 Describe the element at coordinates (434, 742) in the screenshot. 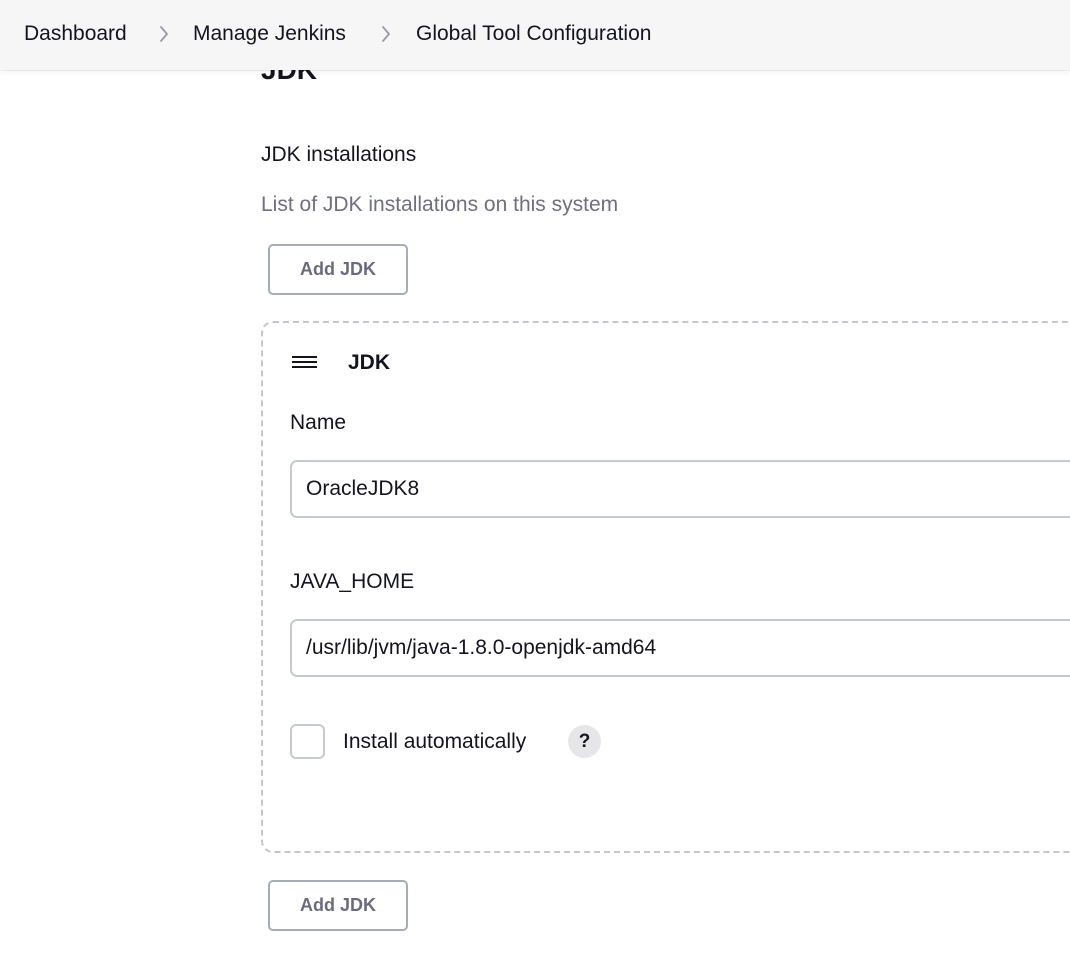

I see `install-automatically-label: Install automatically` at that location.